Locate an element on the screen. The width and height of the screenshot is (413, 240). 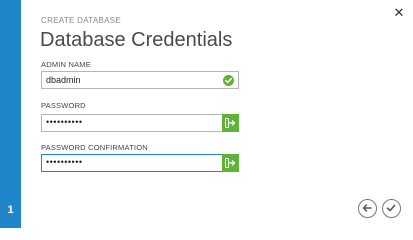
password-label: PASSWORD is located at coordinates (63, 105).